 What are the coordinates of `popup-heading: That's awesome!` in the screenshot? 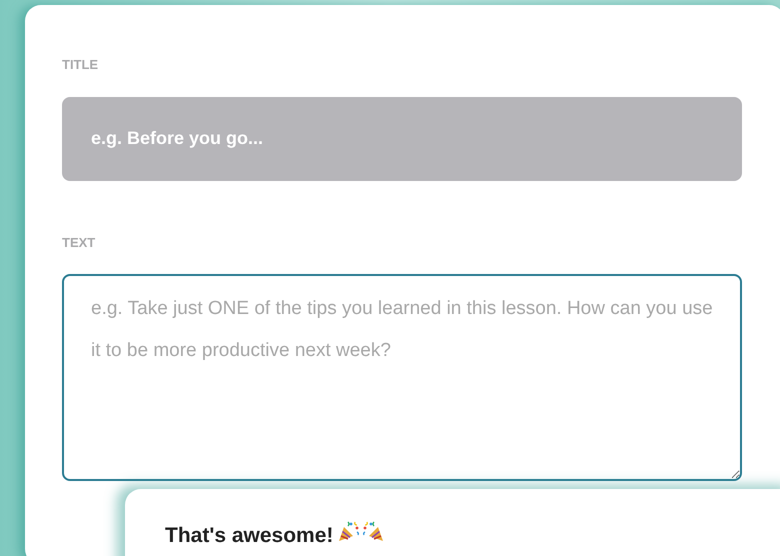 It's located at (249, 536).